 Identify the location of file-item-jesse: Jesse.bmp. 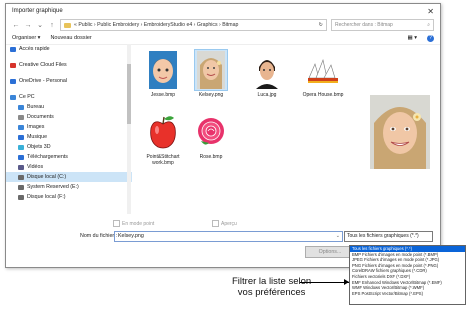
(163, 74).